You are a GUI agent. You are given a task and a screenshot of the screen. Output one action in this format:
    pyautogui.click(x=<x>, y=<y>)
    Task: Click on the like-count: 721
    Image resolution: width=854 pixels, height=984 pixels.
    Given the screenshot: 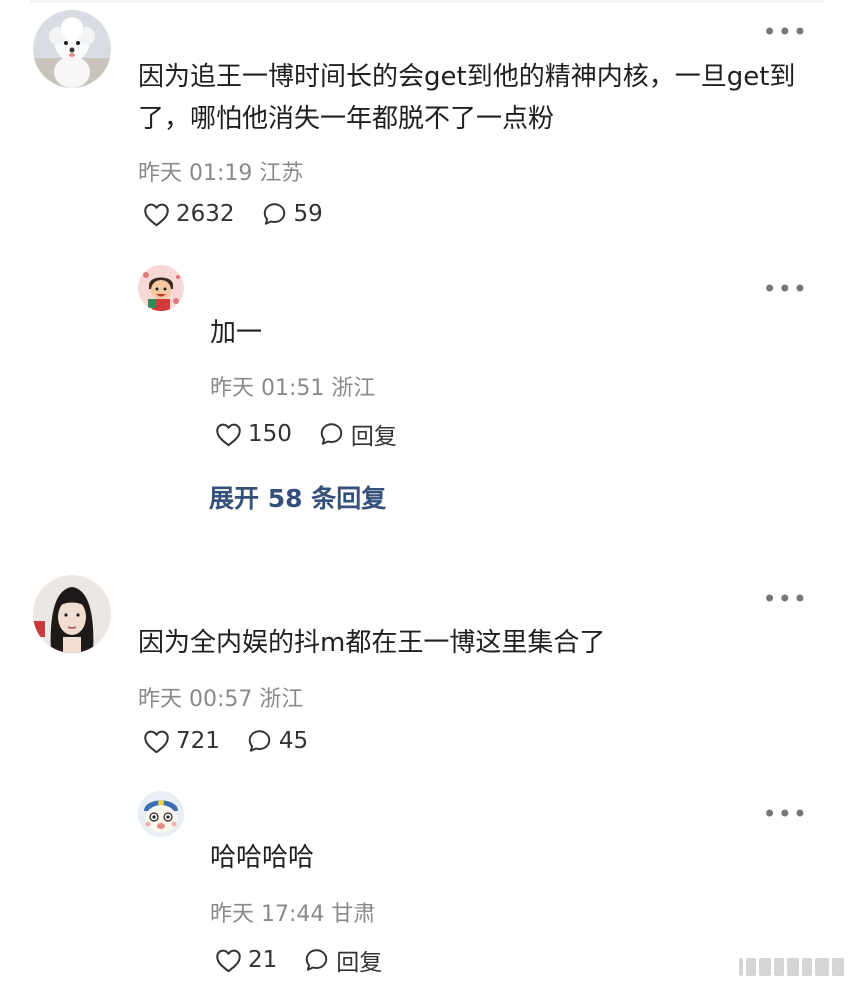 What is the action you would take?
    pyautogui.click(x=198, y=741)
    